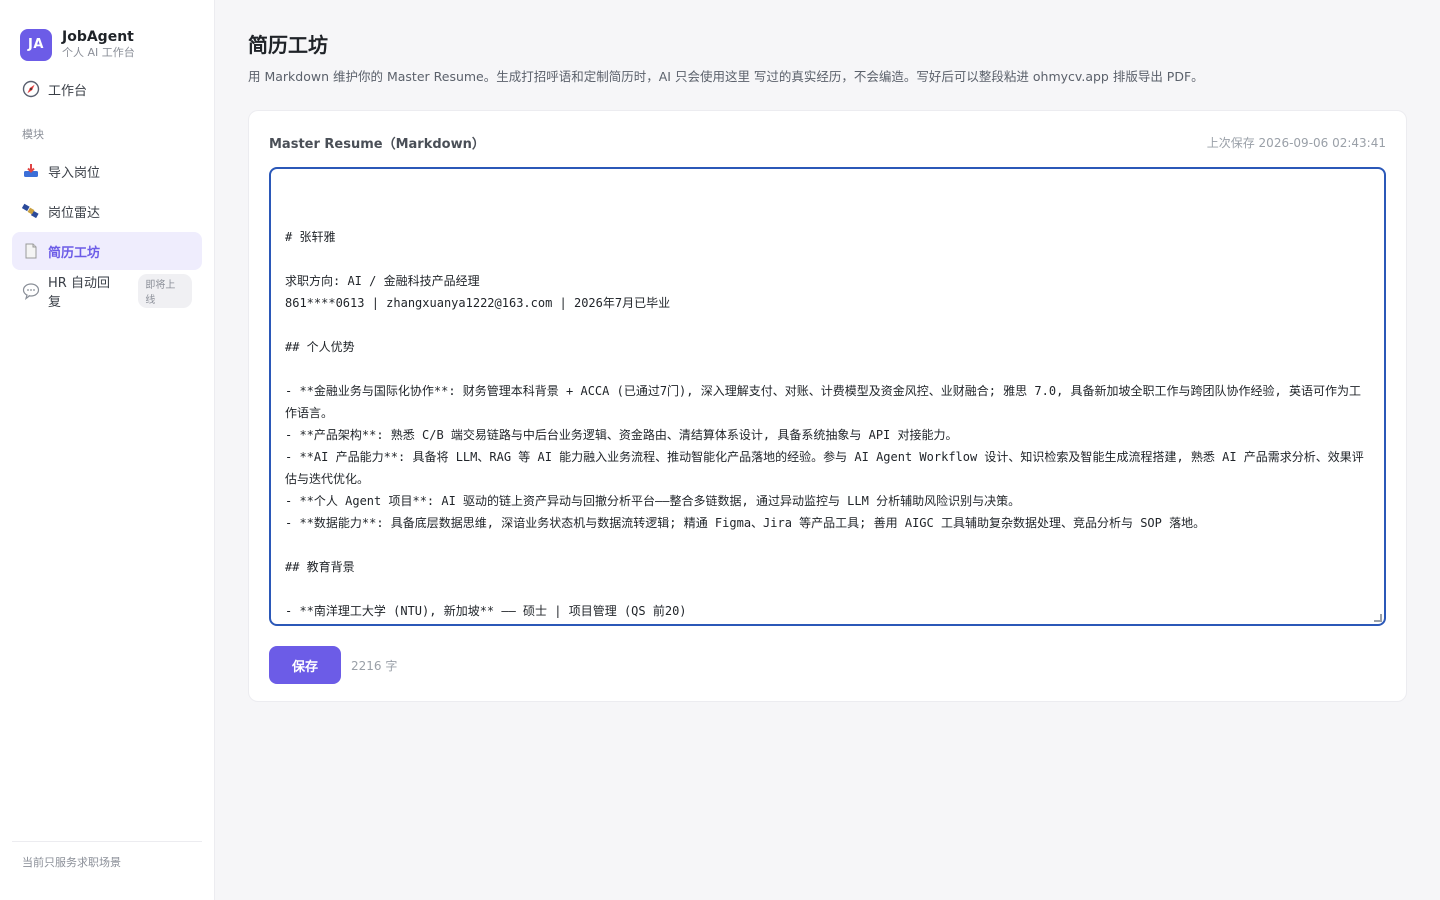  I want to click on nav-section-label: 模块, so click(33, 134).